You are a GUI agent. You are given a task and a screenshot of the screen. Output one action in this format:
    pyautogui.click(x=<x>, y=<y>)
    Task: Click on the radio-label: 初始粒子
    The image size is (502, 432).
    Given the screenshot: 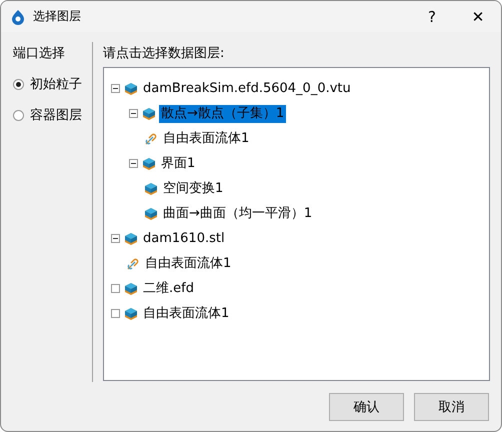 What is the action you would take?
    pyautogui.click(x=56, y=84)
    